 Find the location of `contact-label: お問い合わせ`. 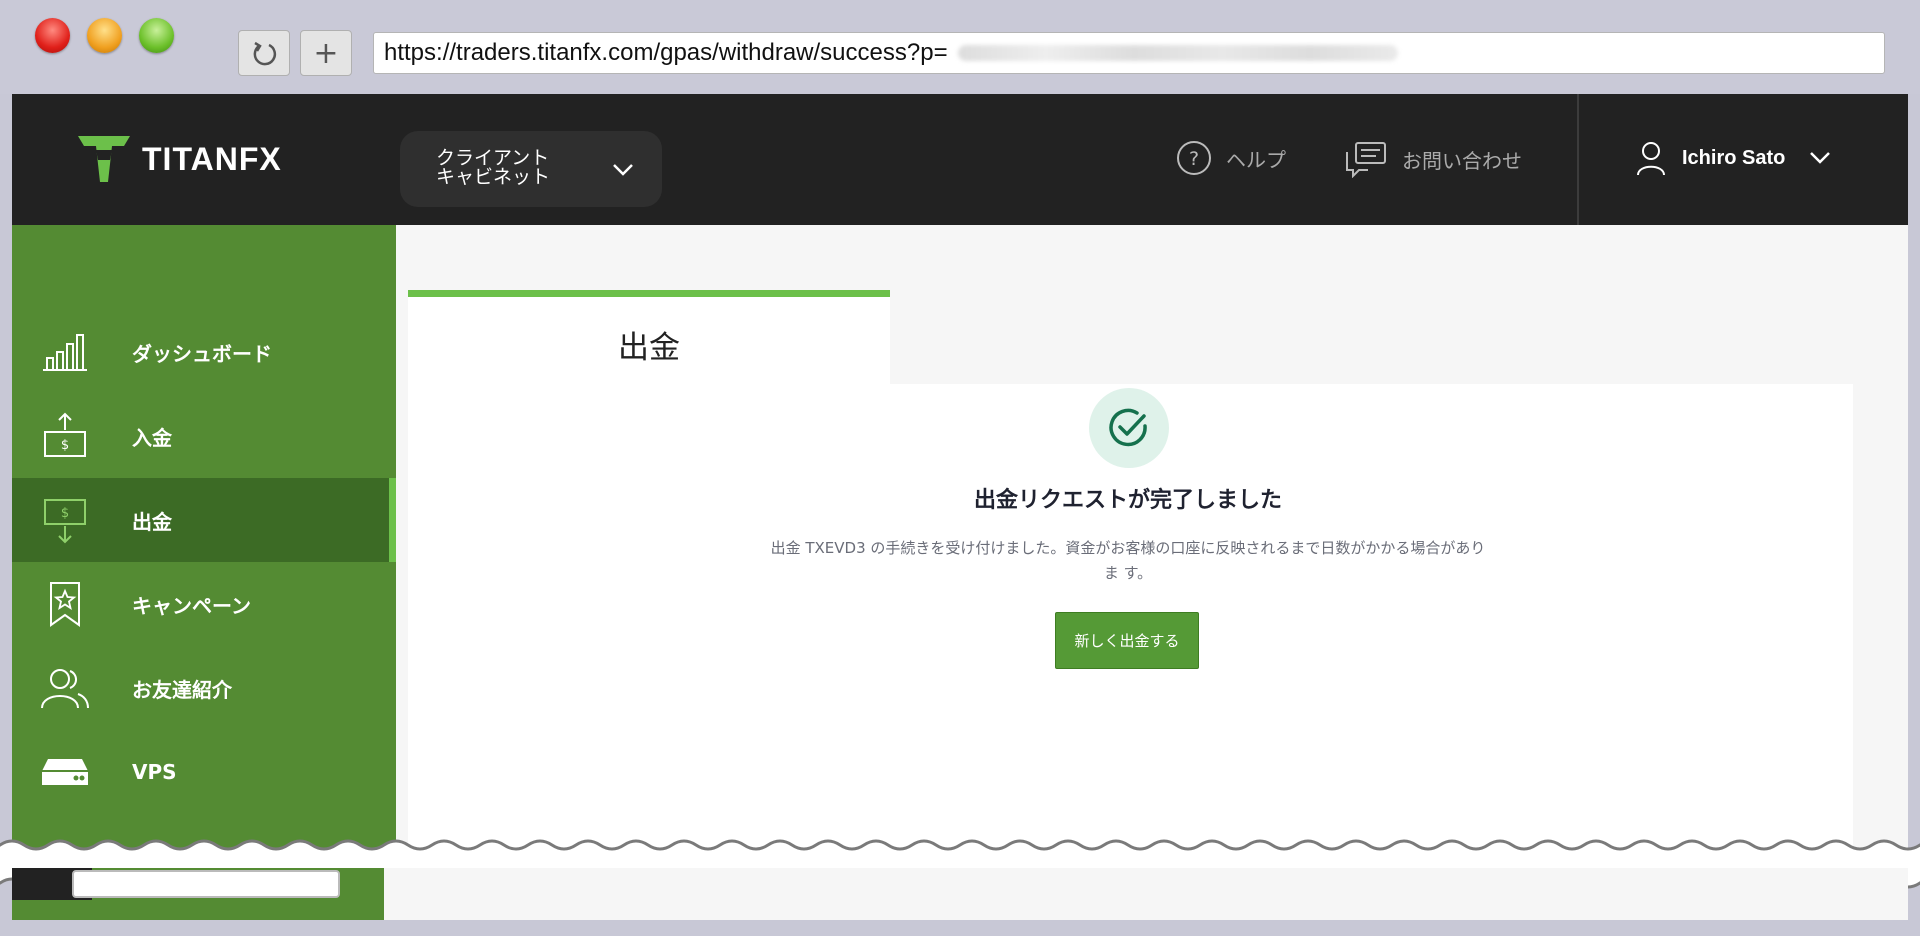

contact-label: お問い合わせ is located at coordinates (1462, 160).